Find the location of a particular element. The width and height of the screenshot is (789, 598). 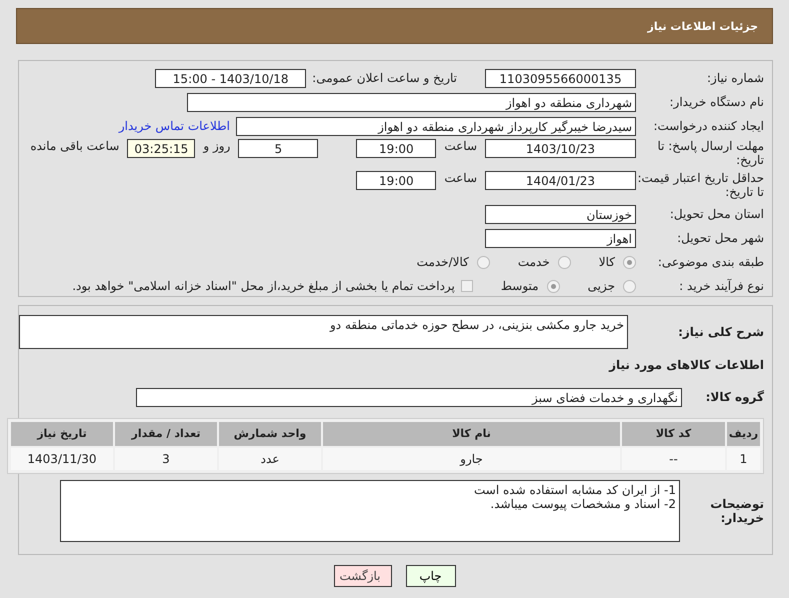

need-number-field: 1103095566000135 is located at coordinates (560, 78).